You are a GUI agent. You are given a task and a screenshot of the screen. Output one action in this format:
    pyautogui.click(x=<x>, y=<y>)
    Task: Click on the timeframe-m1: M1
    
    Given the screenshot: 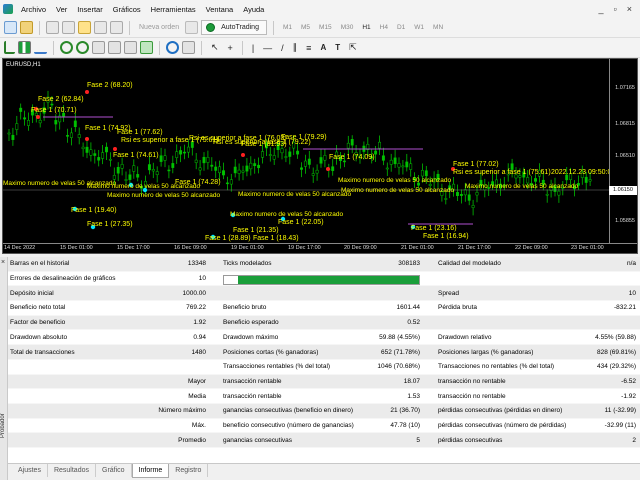 What is the action you would take?
    pyautogui.click(x=287, y=27)
    